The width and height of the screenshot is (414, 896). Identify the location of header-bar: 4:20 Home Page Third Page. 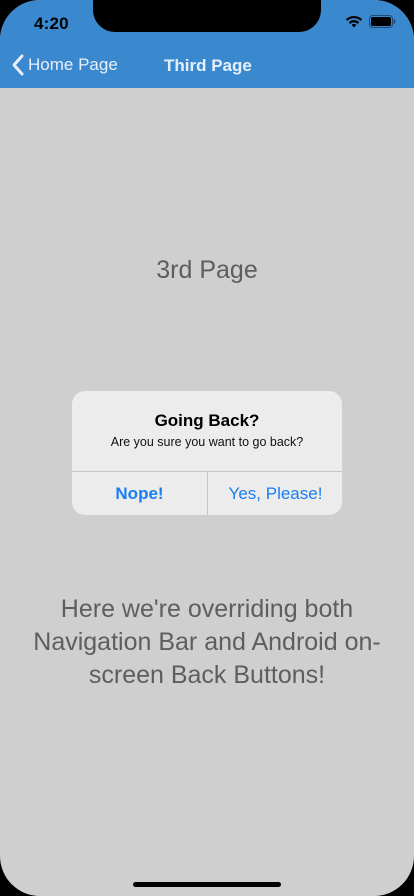
(207, 44).